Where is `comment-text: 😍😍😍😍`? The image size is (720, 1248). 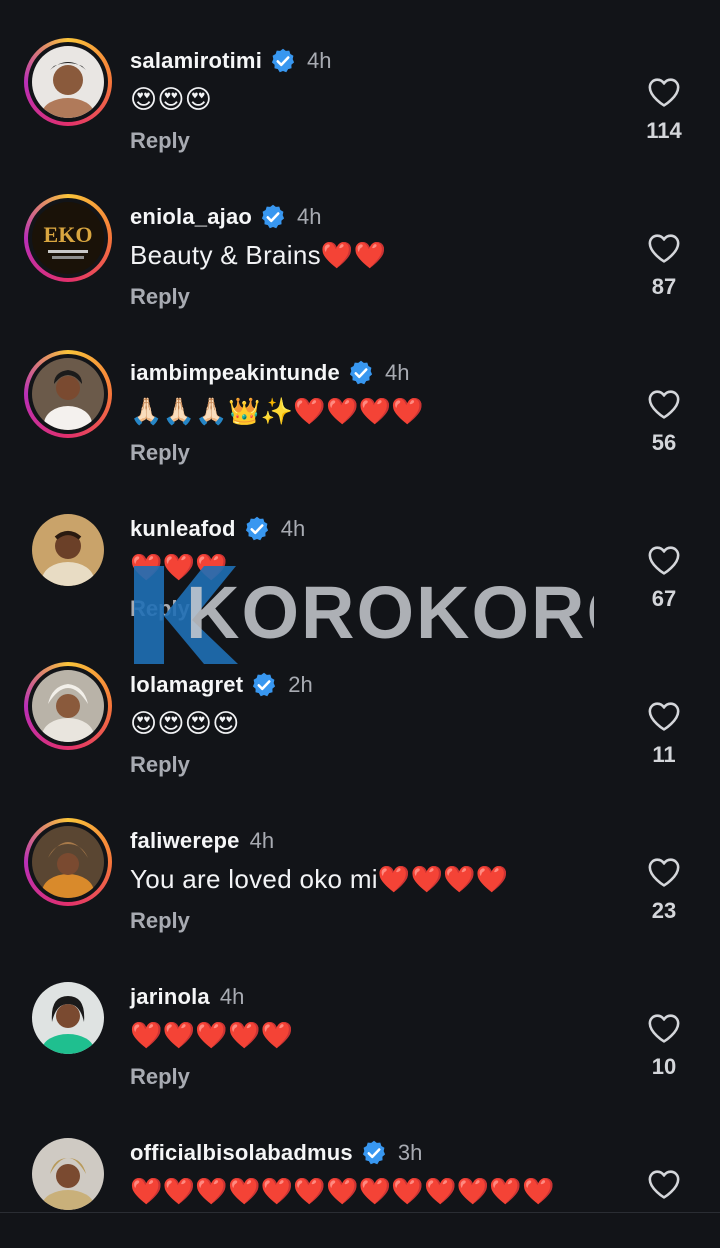
comment-text: 😍😍😍😍 is located at coordinates (185, 723).